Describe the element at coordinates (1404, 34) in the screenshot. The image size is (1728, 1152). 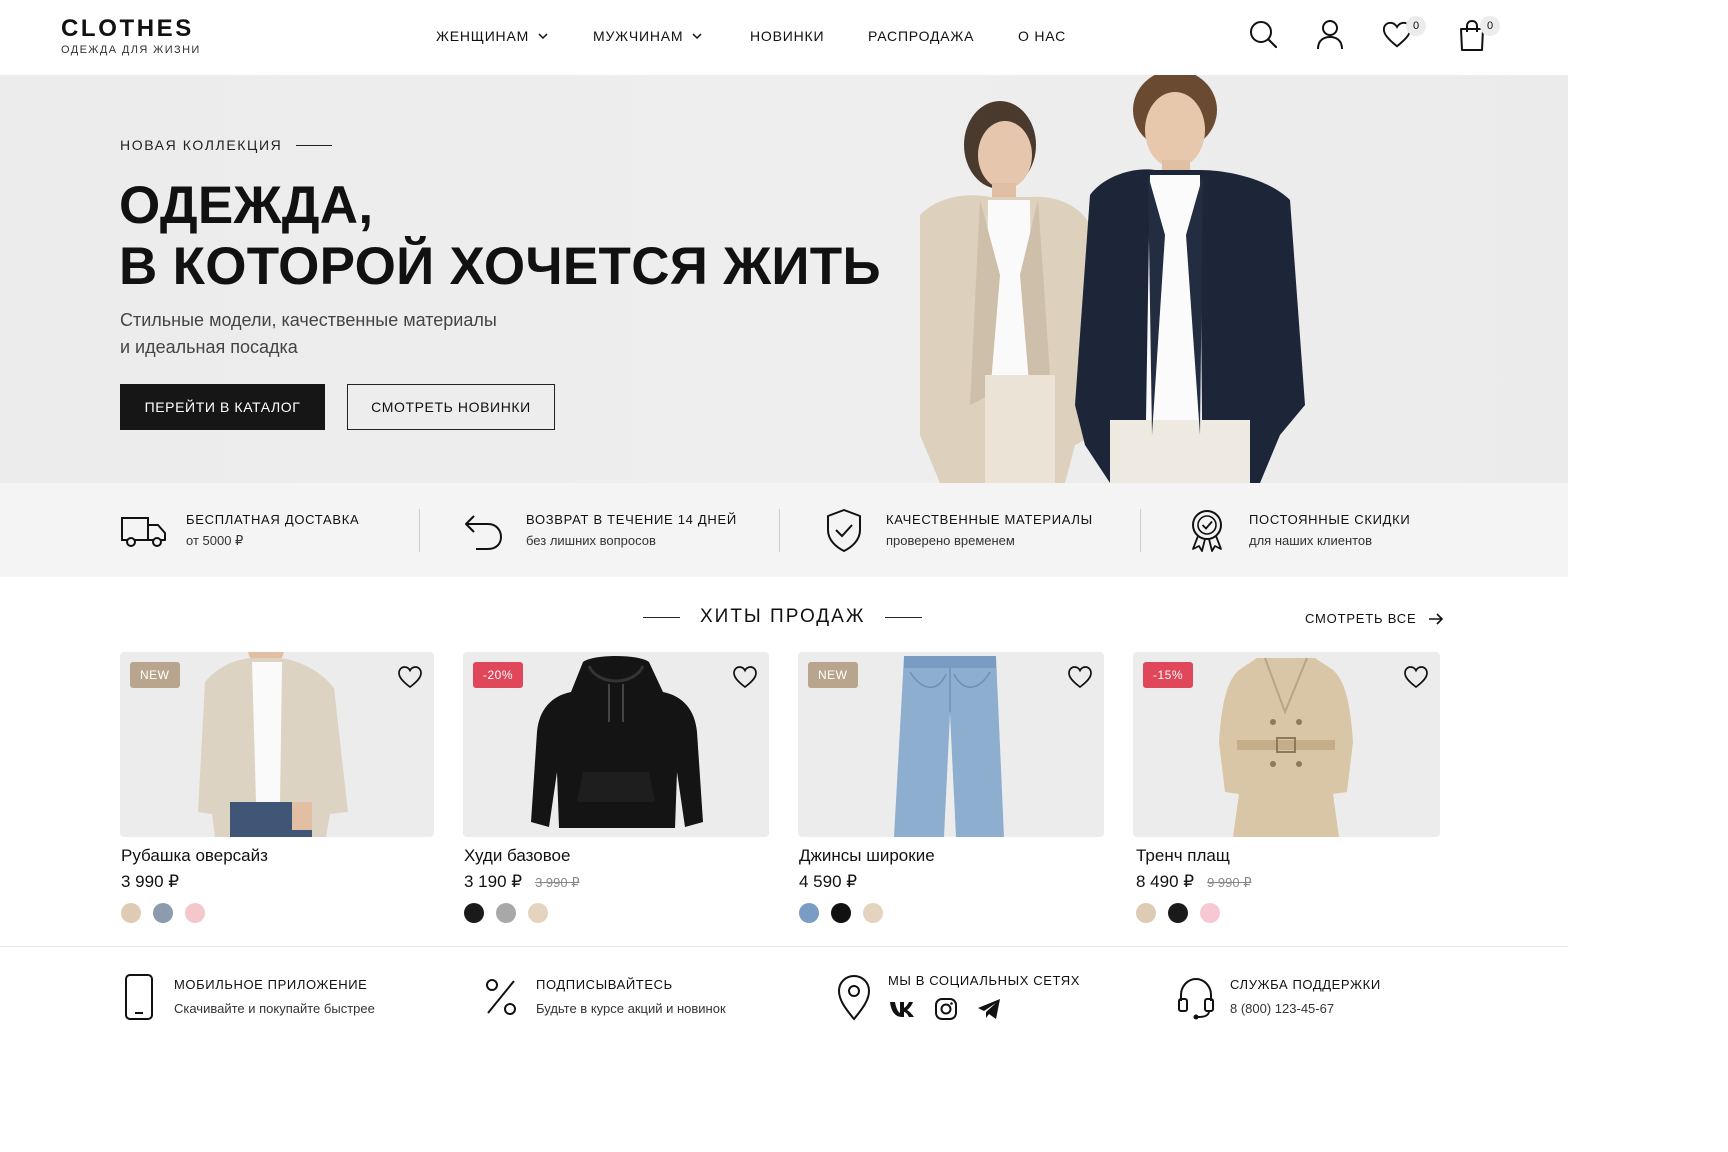
I see `wishlist-button: 0` at that location.